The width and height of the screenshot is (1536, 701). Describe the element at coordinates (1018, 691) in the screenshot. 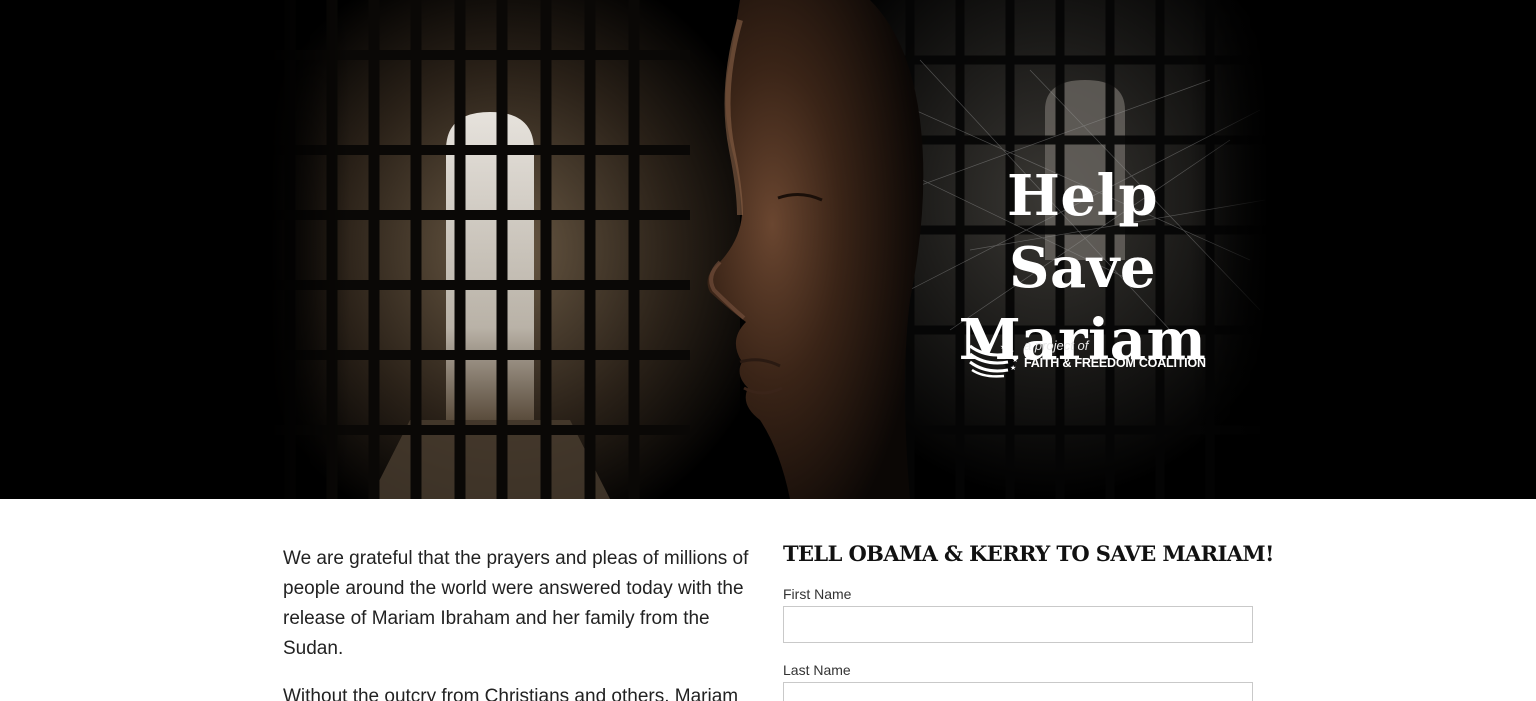

I see `last-name-input` at that location.